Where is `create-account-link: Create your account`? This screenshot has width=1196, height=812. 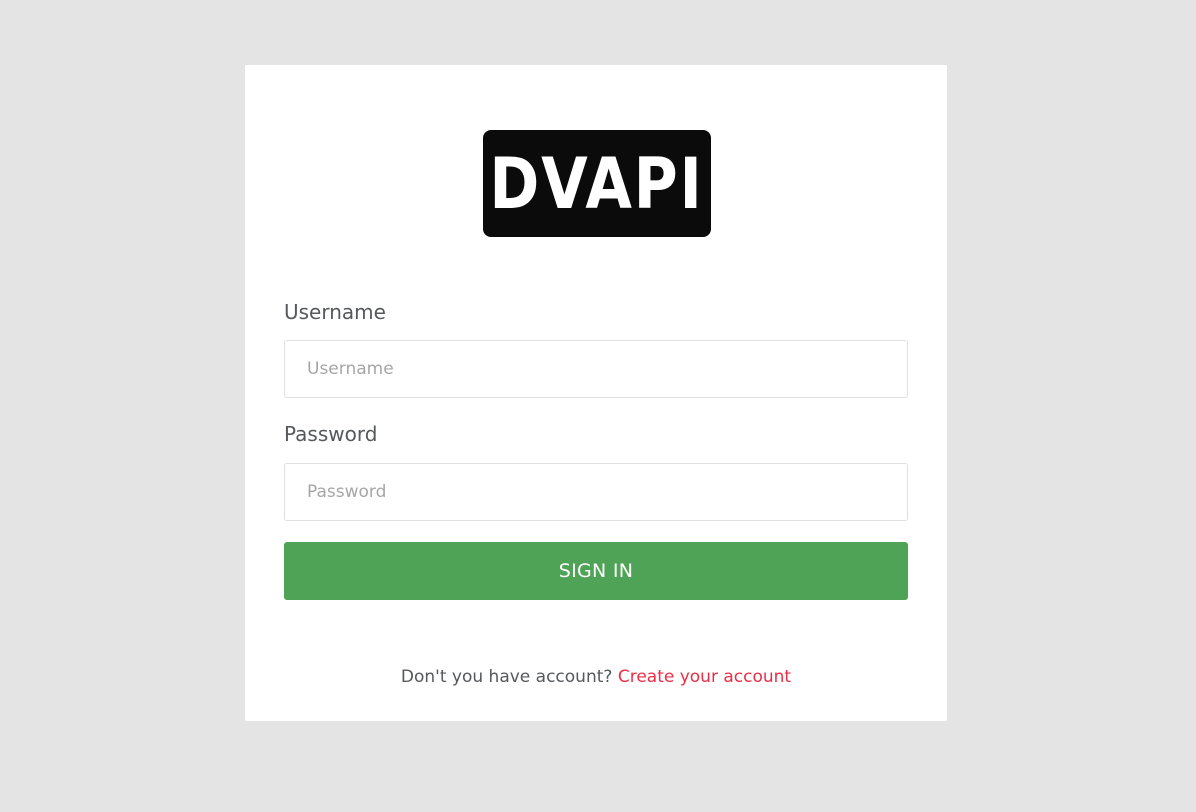
create-account-link: Create your account is located at coordinates (704, 677).